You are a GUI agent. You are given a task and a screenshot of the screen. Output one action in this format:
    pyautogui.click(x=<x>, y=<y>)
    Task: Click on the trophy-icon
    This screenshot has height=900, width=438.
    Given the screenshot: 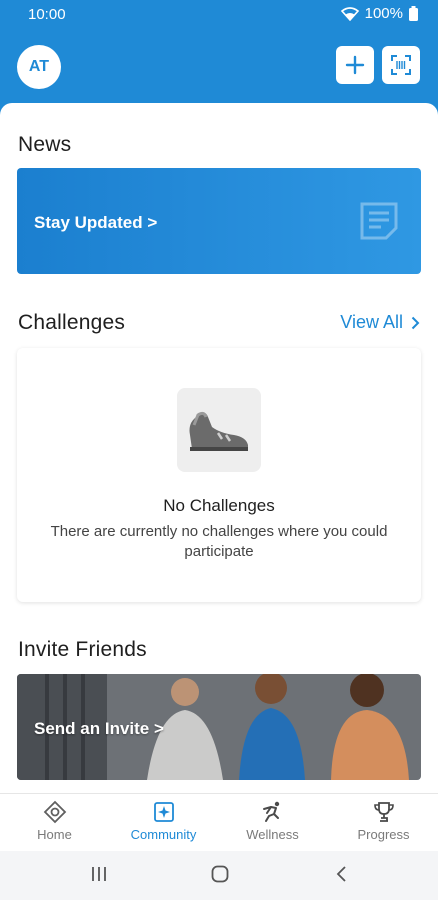 What is the action you would take?
    pyautogui.click(x=383, y=812)
    